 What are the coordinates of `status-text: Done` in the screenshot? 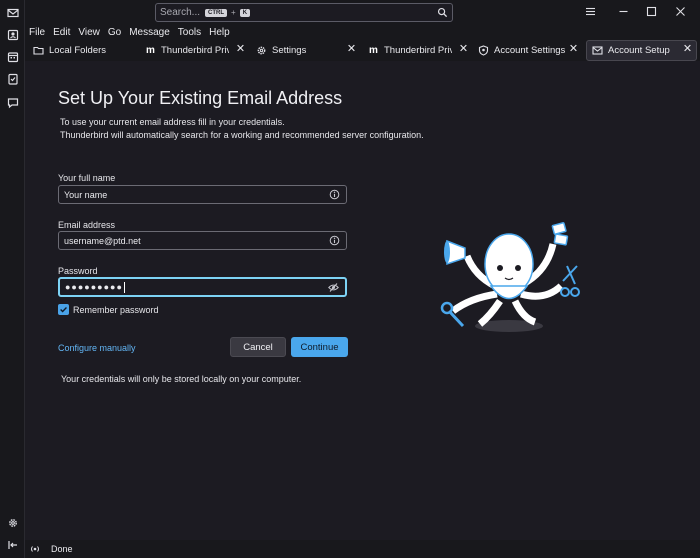 It's located at (62, 549).